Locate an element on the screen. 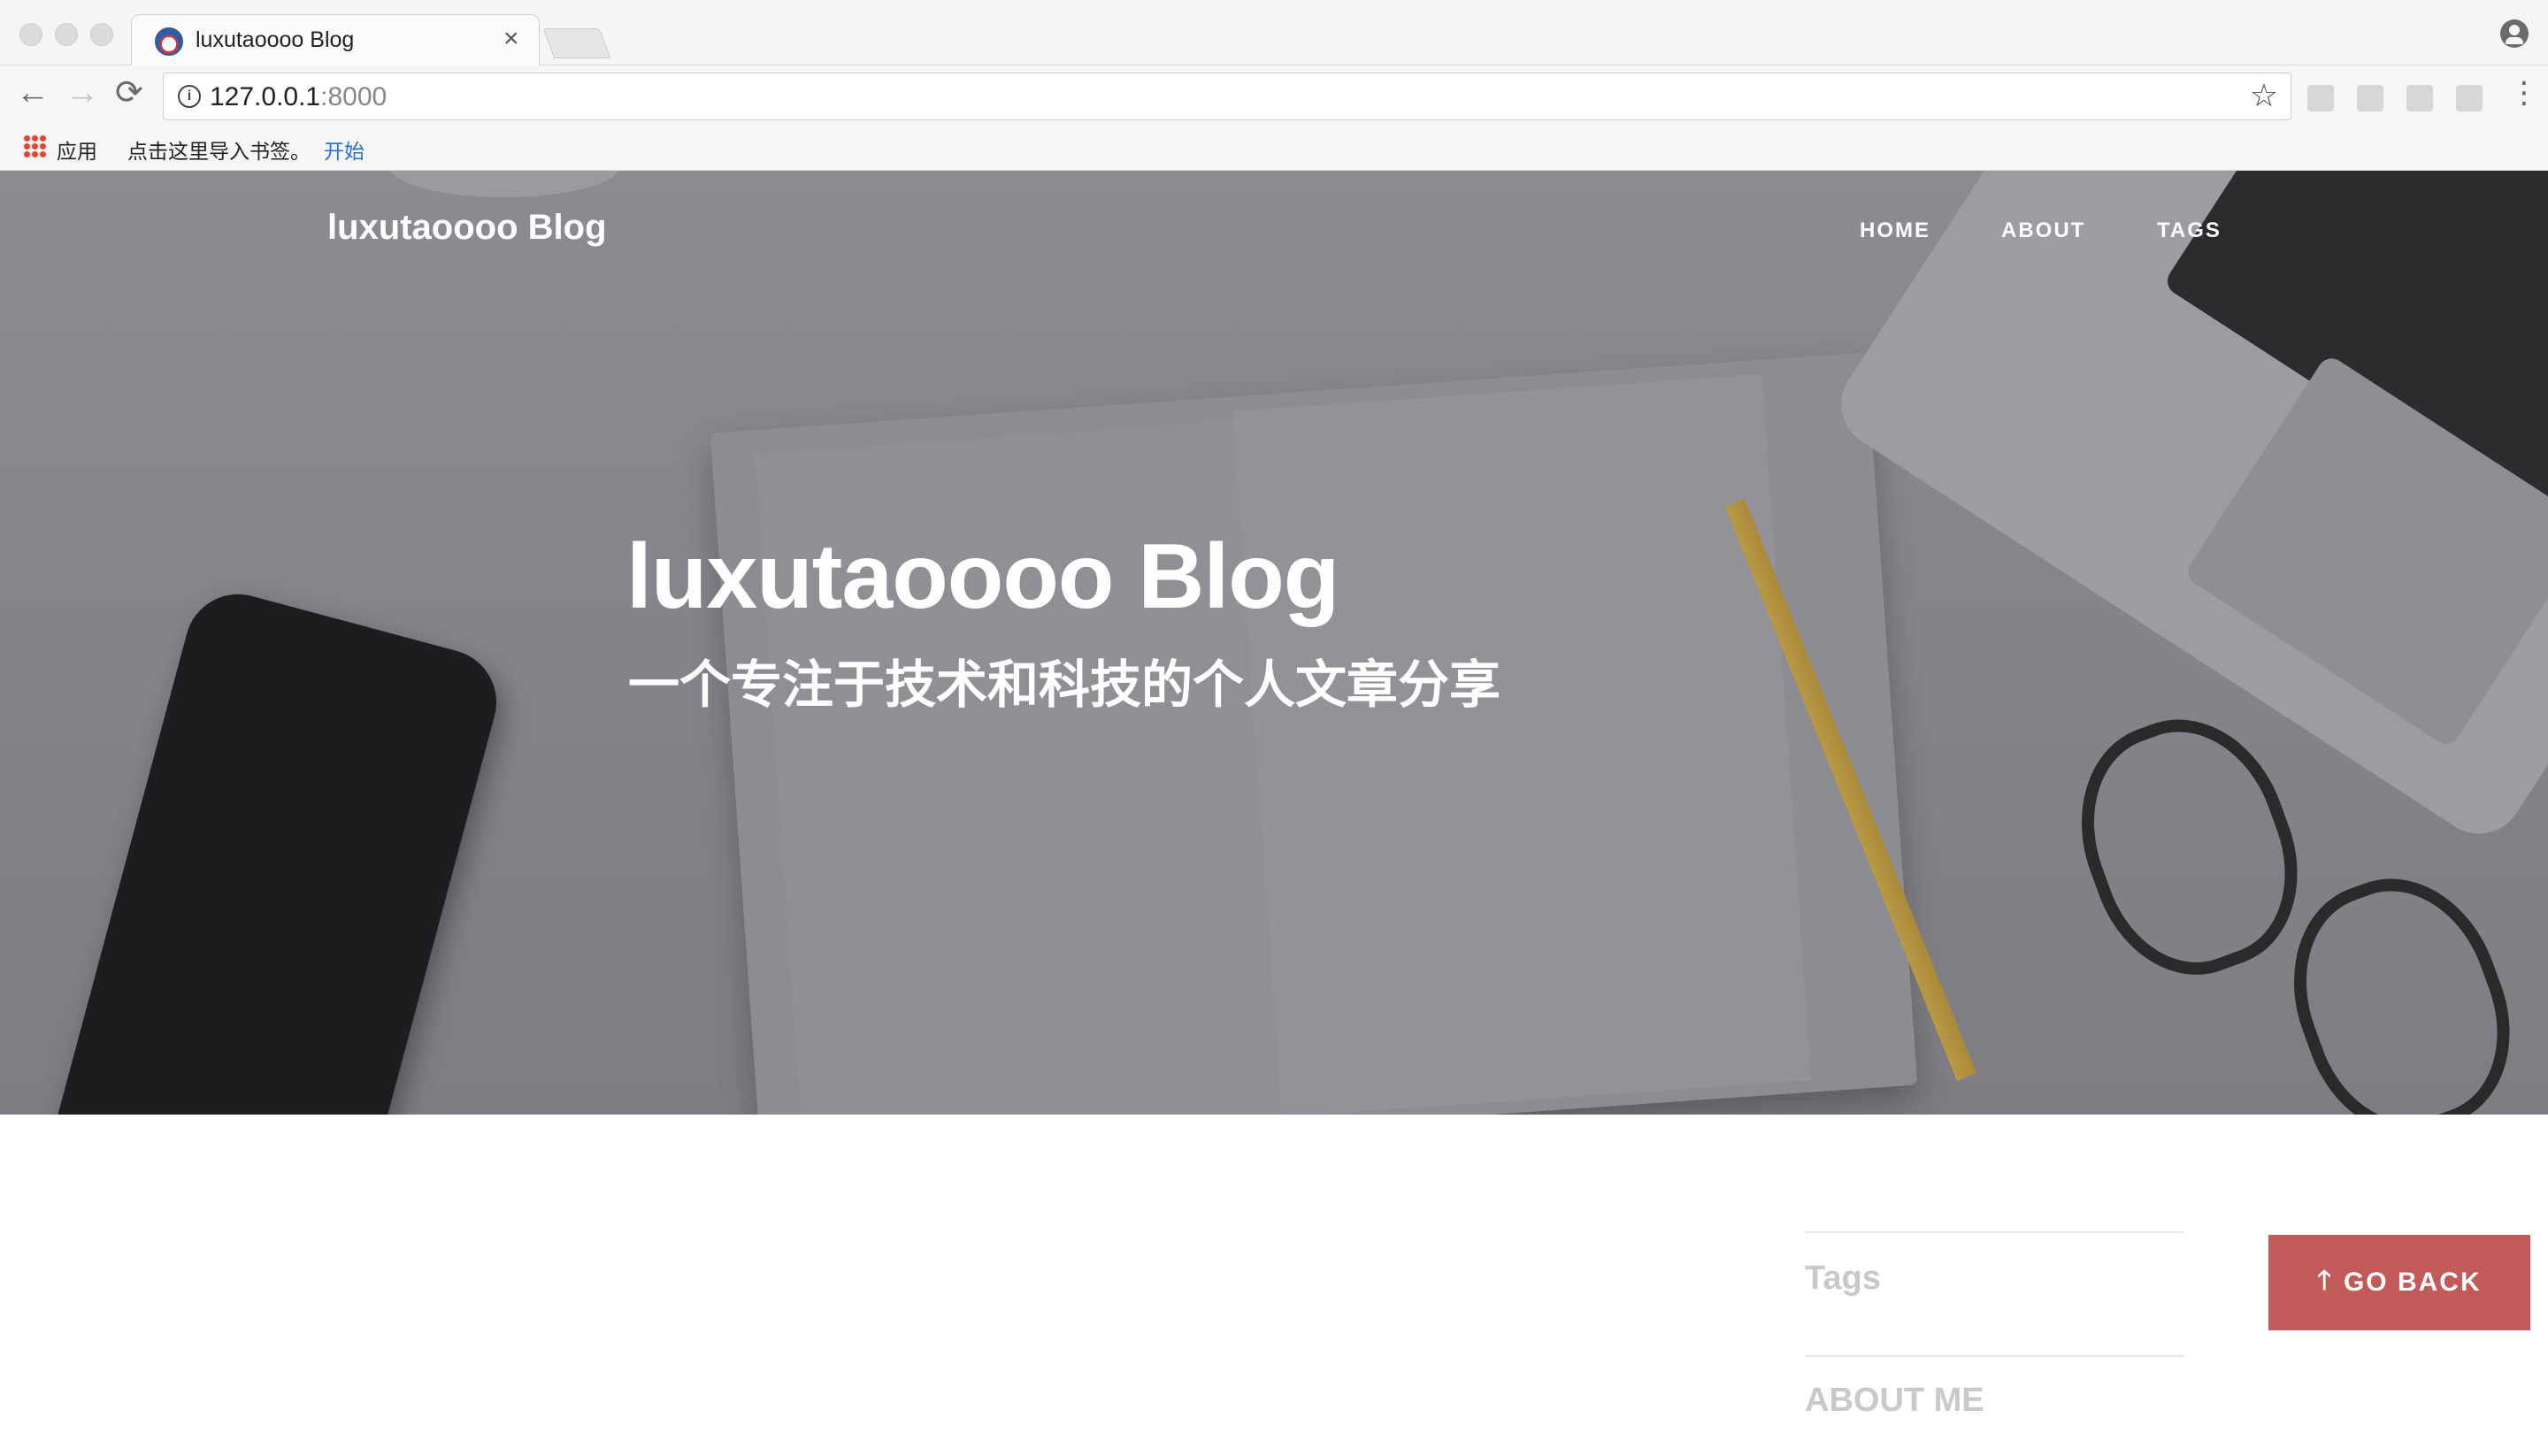  browser-menu-icon: ⋮ is located at coordinates (2524, 93).